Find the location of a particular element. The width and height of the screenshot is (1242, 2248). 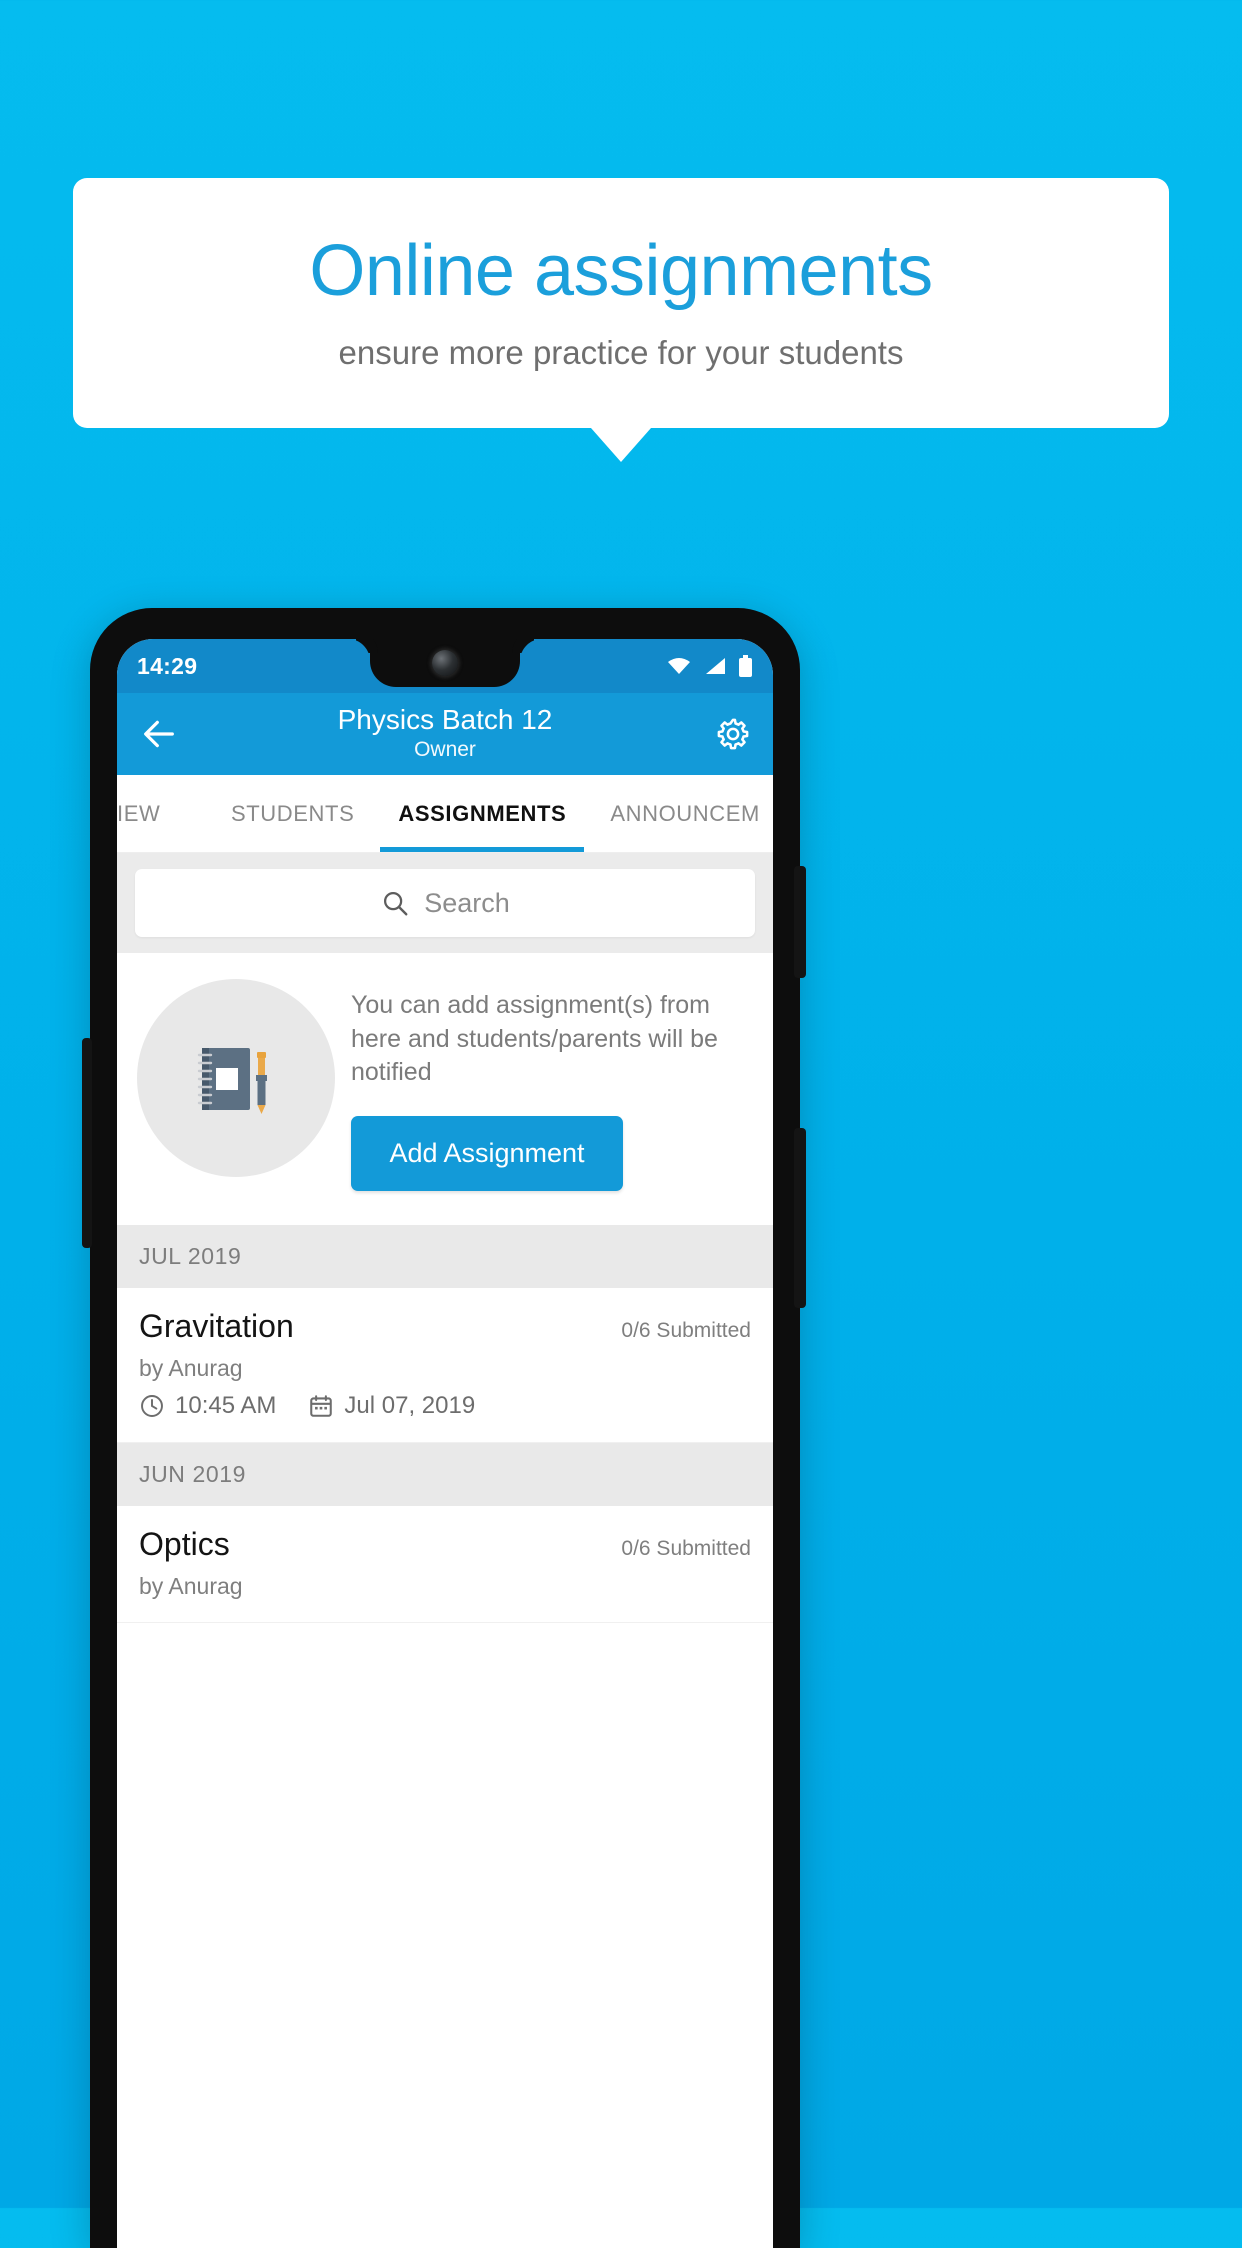

app-bar: Physics Batch 12 Owner is located at coordinates (445, 734).